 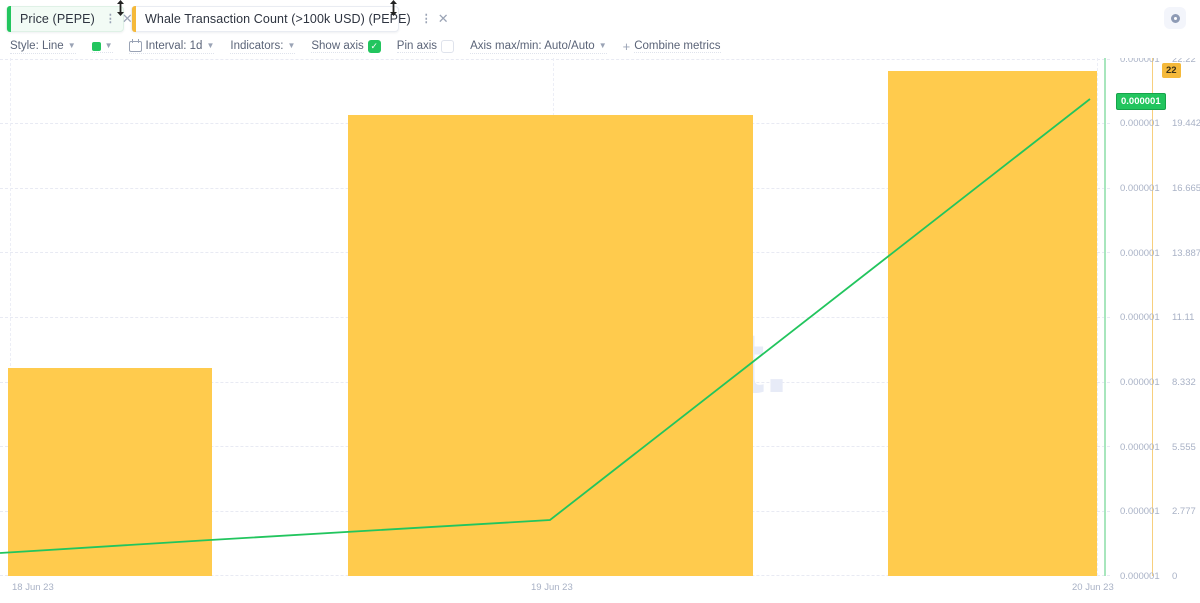 I want to click on interval-selector: Interval: 1d ▼, so click(x=171, y=46).